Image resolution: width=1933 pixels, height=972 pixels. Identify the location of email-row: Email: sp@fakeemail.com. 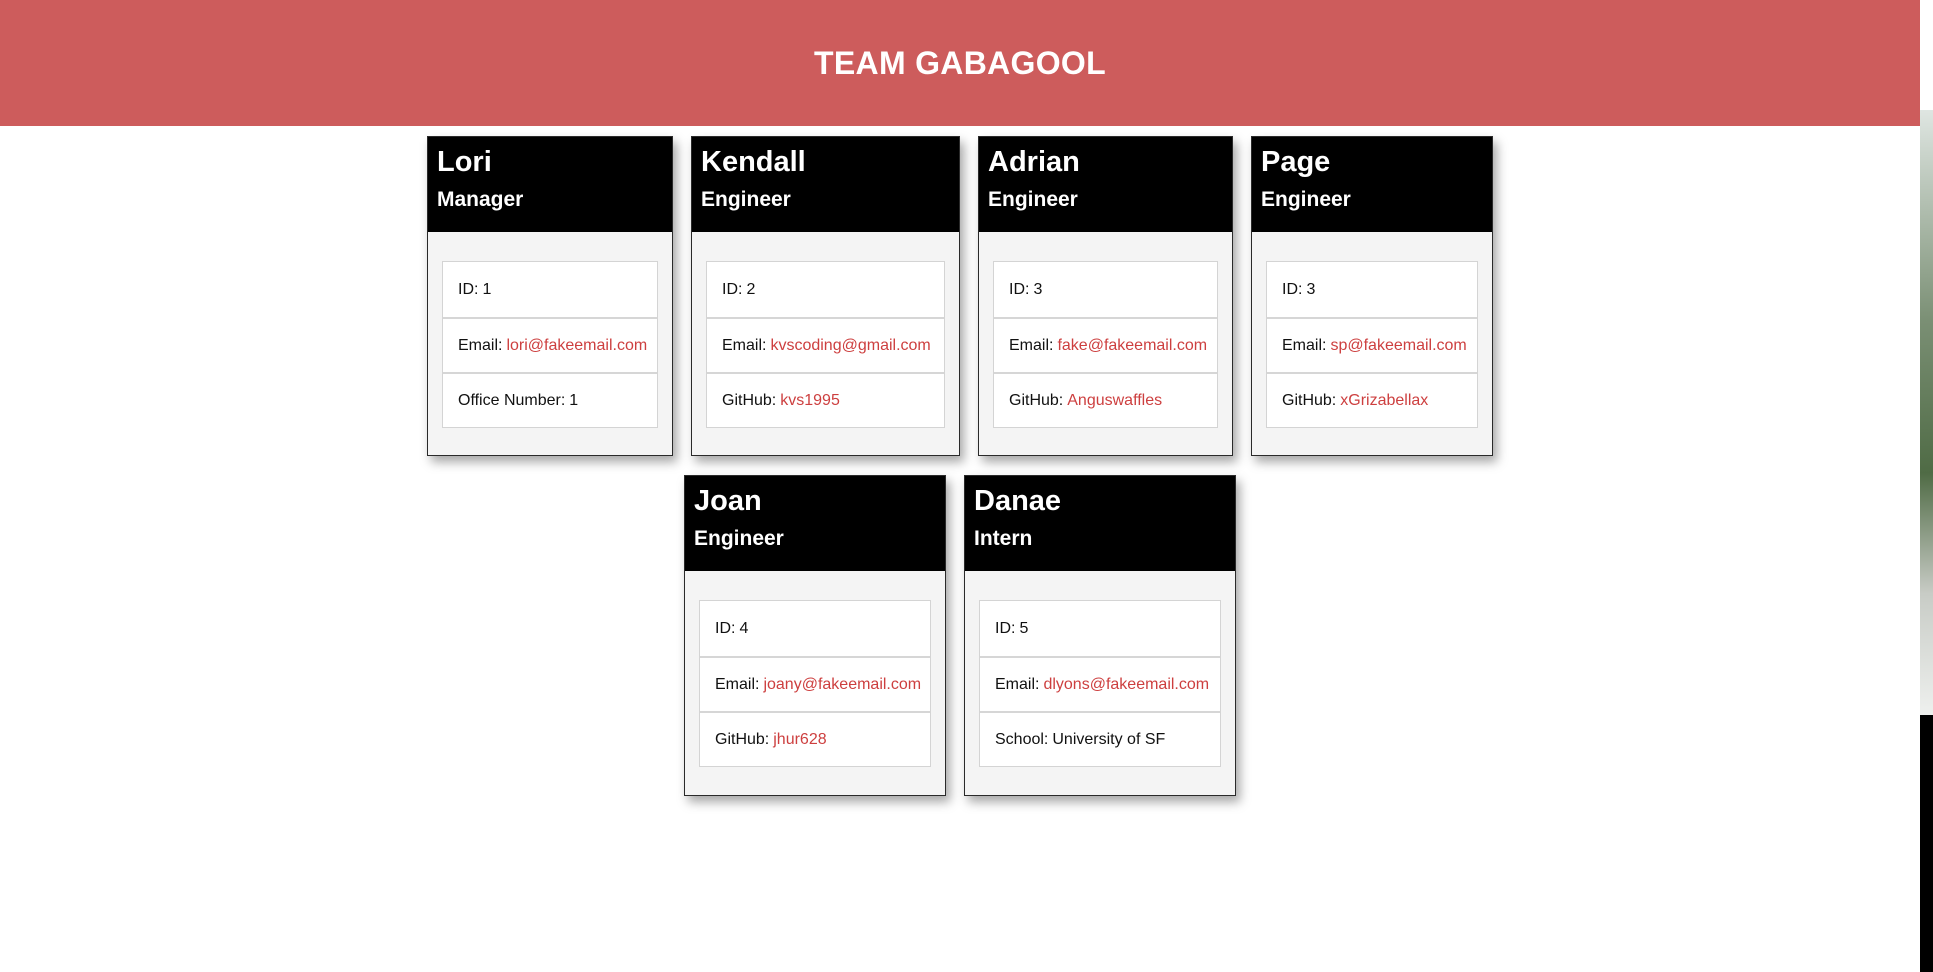
(1372, 344).